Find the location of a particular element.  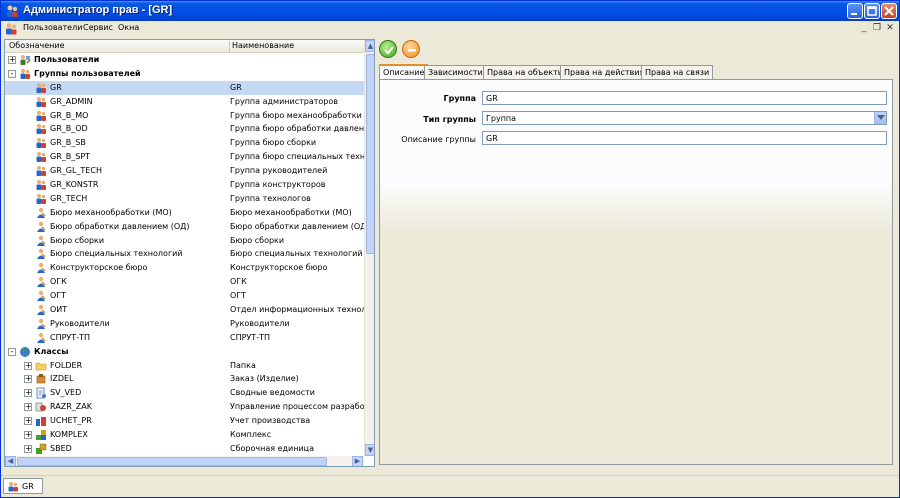

tree-row-name: ОГТ is located at coordinates (238, 296).